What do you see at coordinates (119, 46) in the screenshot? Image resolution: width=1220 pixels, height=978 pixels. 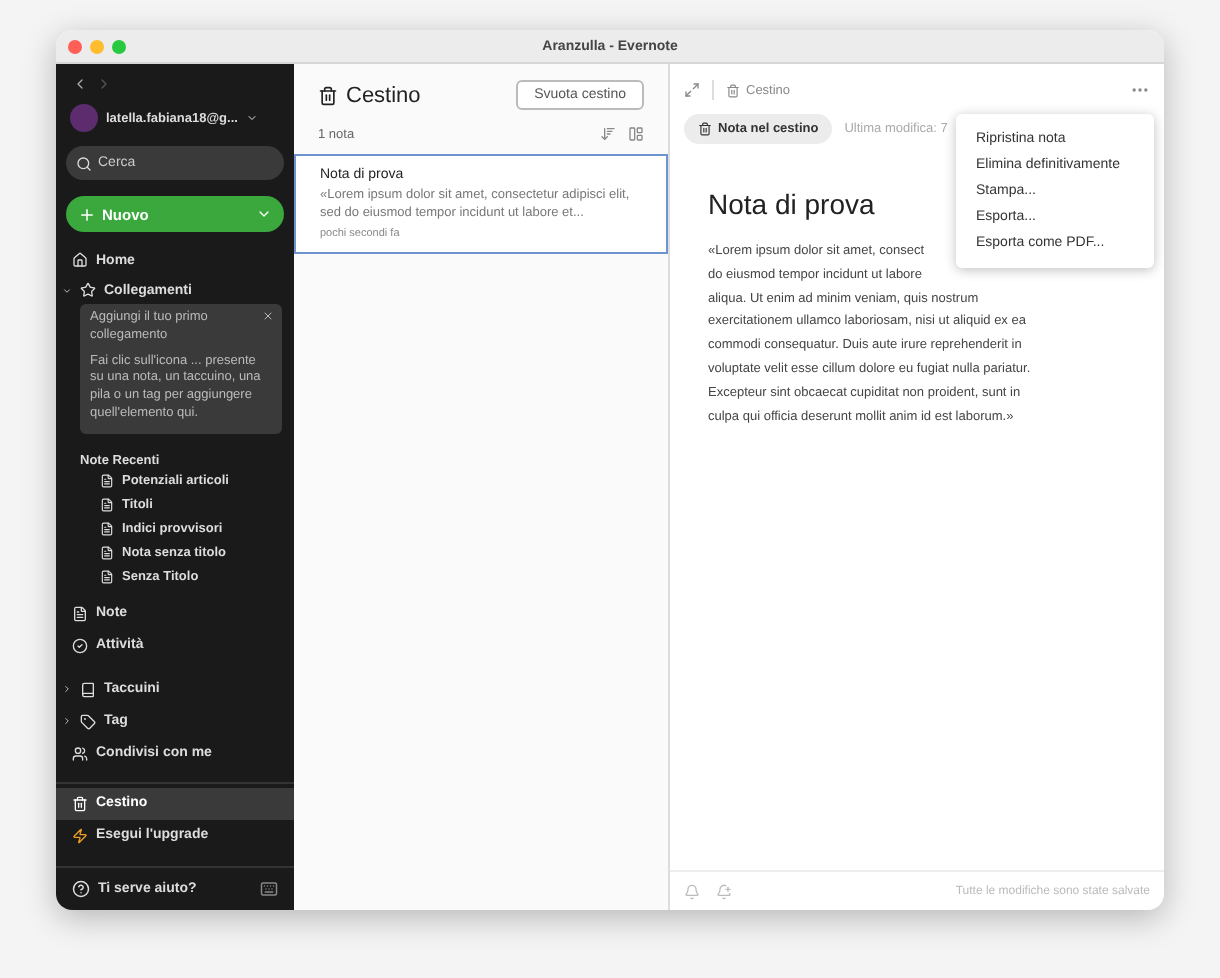 I see `zoom-button` at bounding box center [119, 46].